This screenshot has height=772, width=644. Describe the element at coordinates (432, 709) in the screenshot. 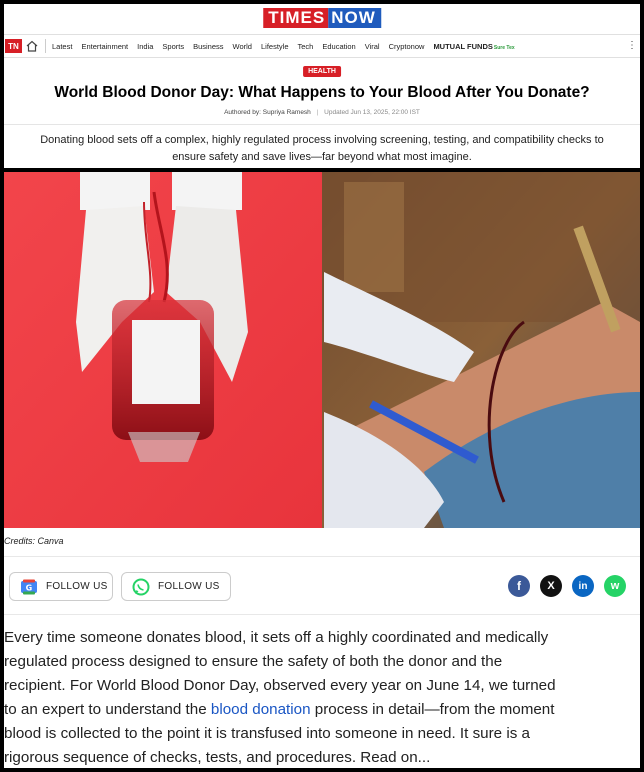

I see `body-text-segment: process in detail—from the moment` at that location.